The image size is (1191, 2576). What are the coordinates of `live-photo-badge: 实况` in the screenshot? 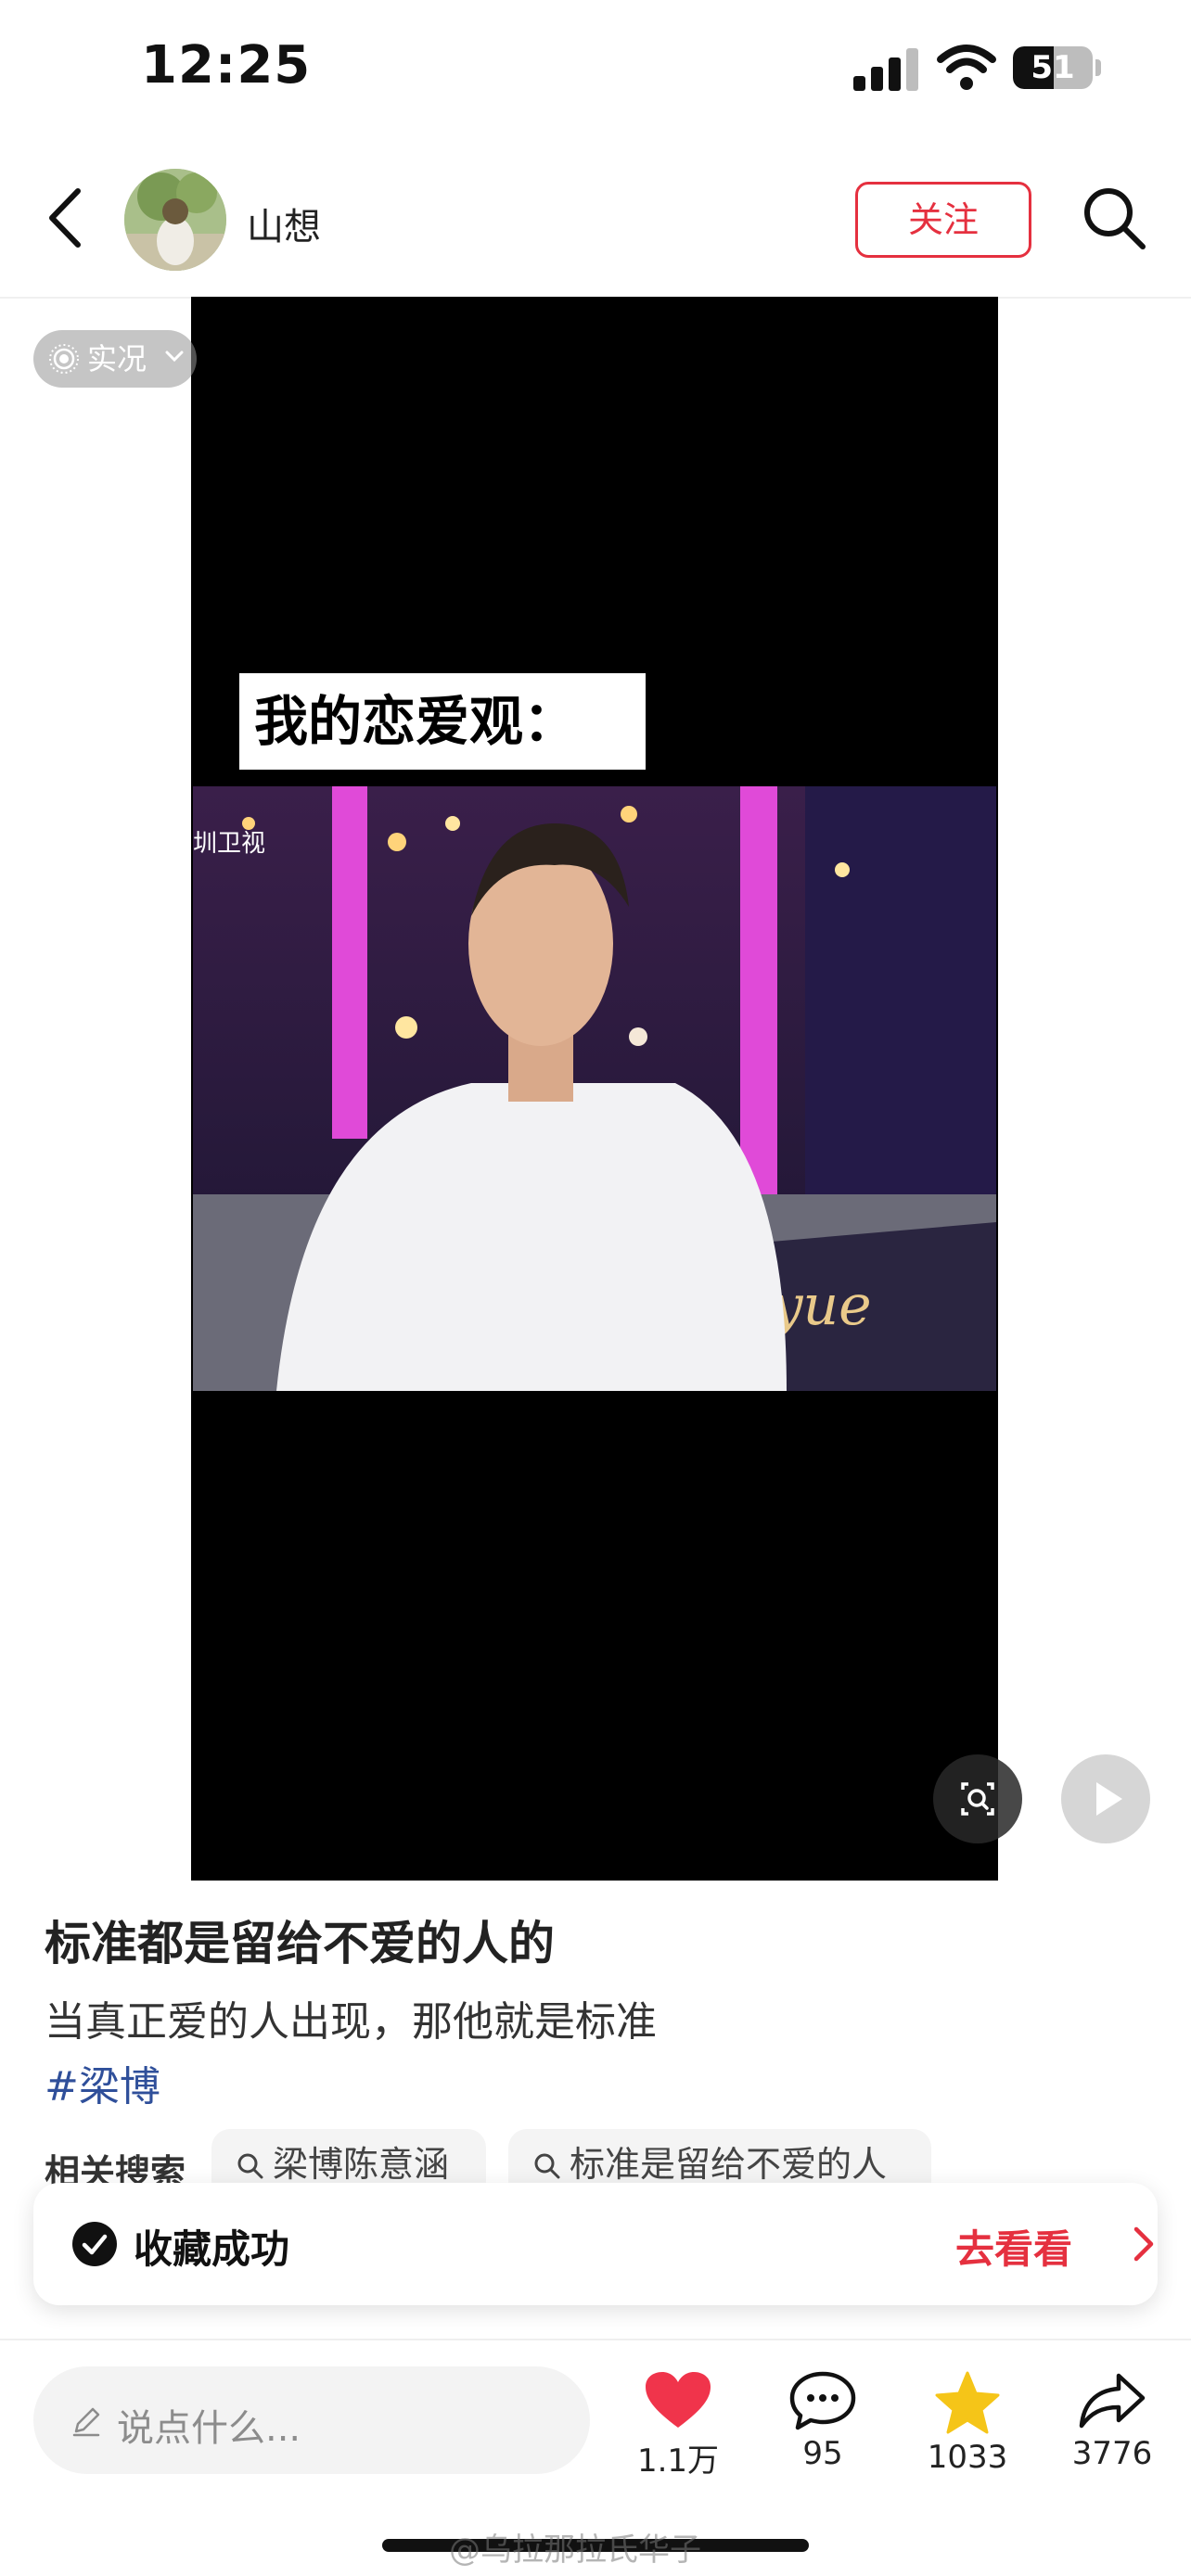 It's located at (115, 359).